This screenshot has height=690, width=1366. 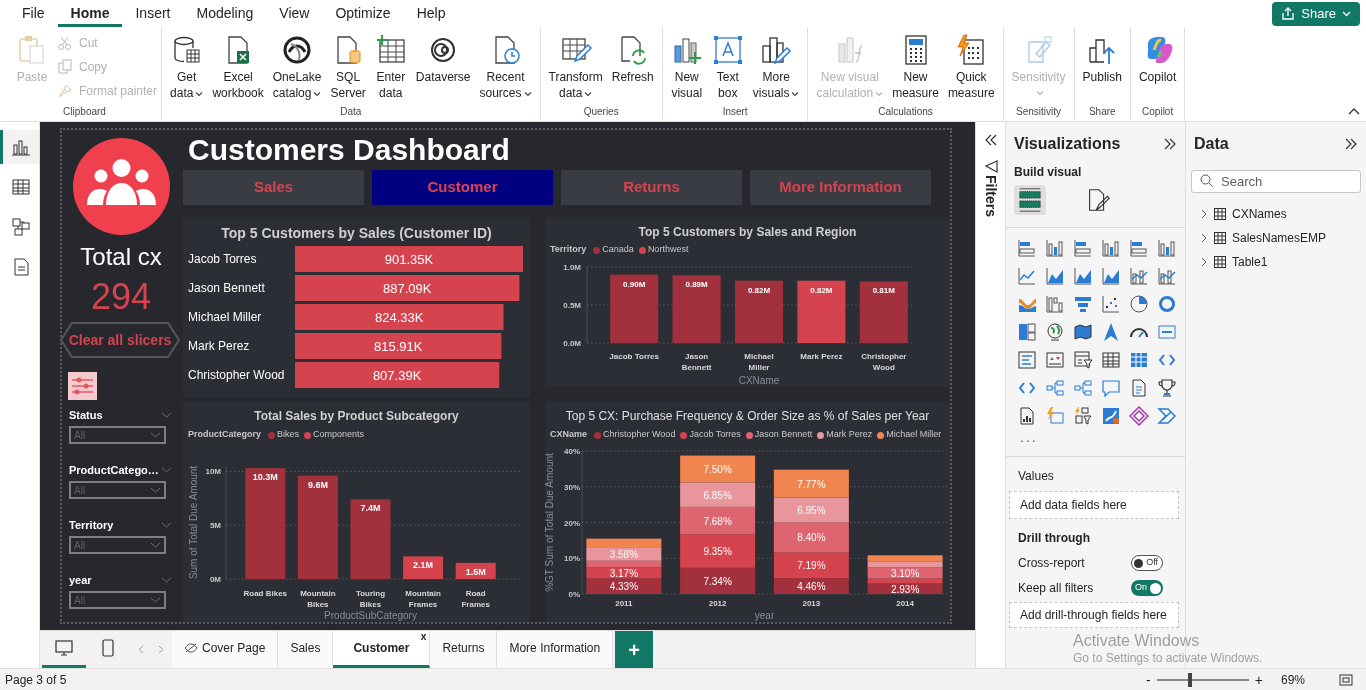 What do you see at coordinates (1055, 360) in the screenshot?
I see `kpi-icon` at bounding box center [1055, 360].